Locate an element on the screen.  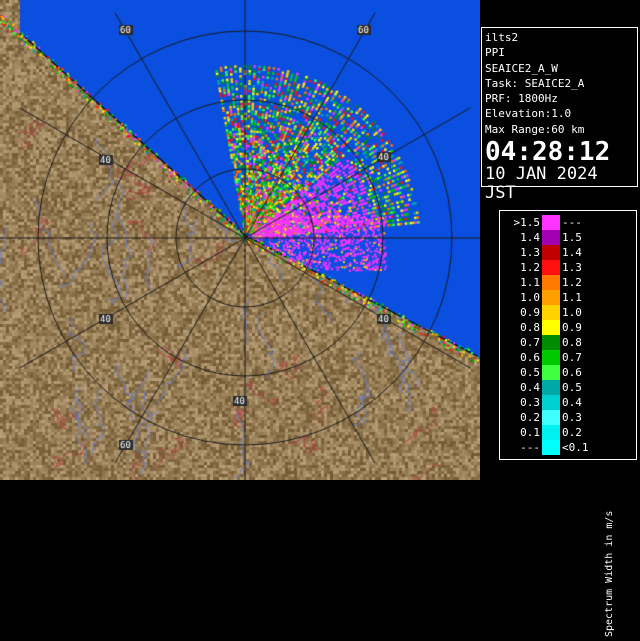
legend-row: 1.2 1.3 is located at coordinates (568, 267).